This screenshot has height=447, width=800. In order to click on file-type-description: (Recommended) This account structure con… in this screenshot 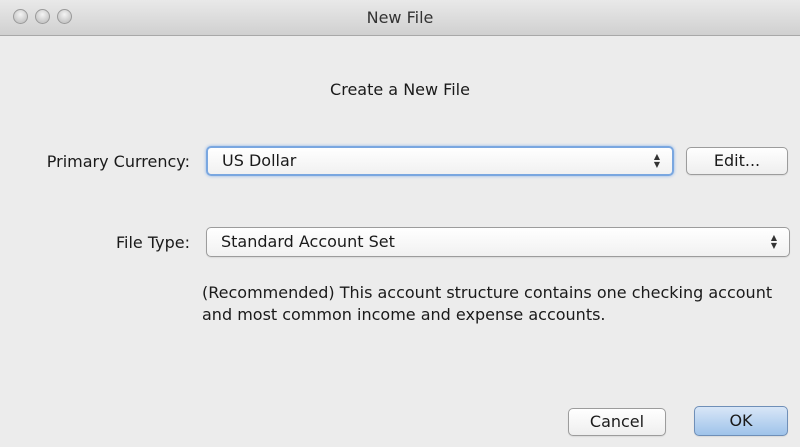, I will do `click(487, 303)`.